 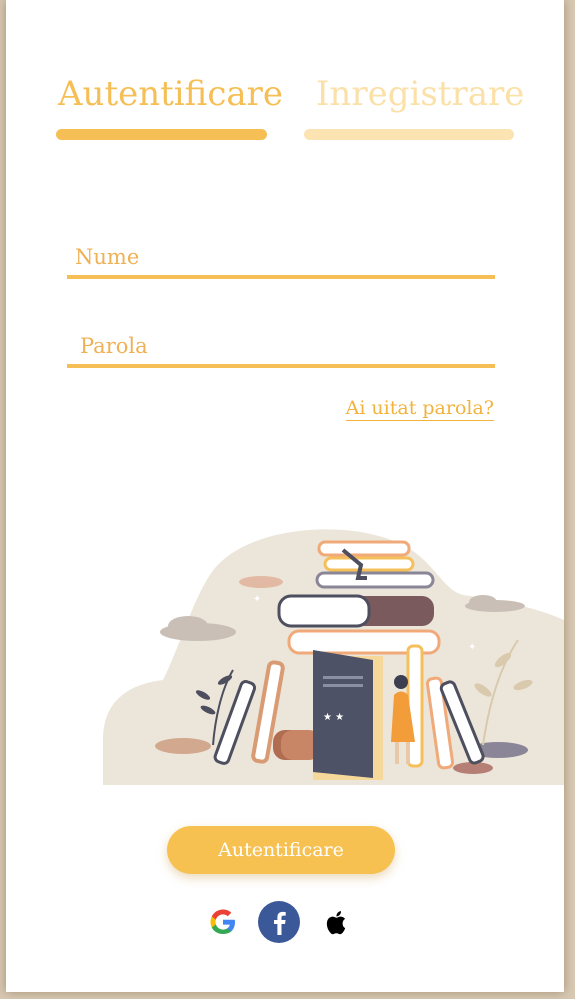 What do you see at coordinates (281, 850) in the screenshot?
I see `login-button: Autentificare` at bounding box center [281, 850].